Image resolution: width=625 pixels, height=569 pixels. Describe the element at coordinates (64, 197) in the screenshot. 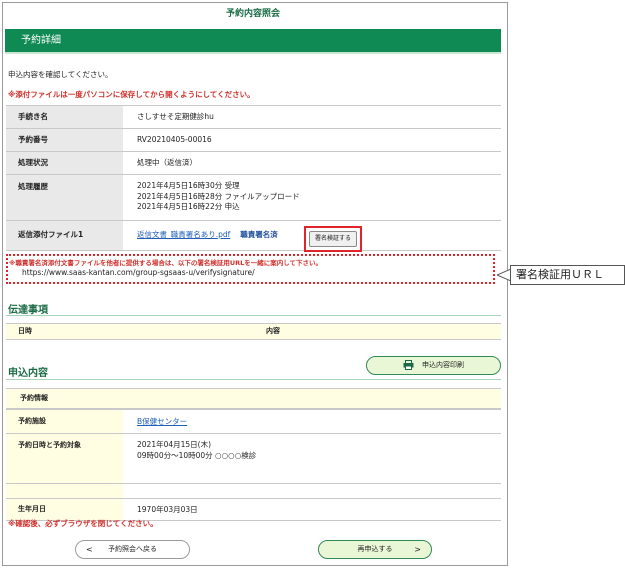

I see `detail-key: 処理履歴` at that location.